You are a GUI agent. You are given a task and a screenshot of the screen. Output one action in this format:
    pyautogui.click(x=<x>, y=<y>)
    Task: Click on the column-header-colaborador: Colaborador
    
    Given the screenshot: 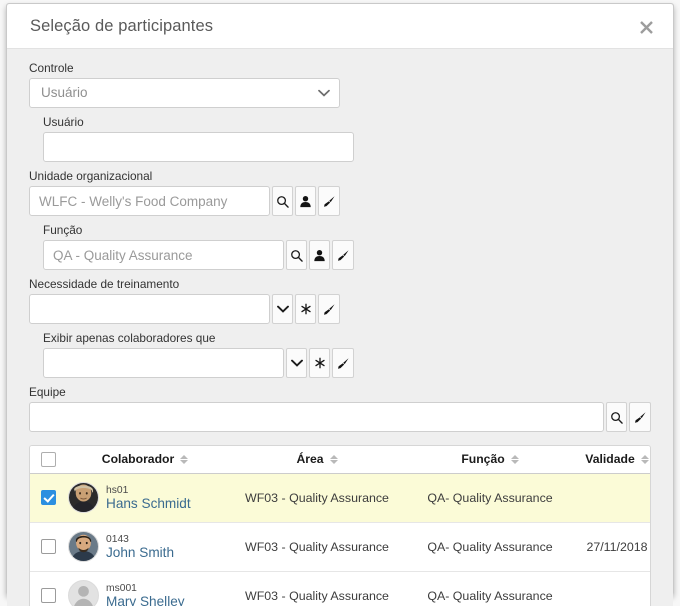 What is the action you would take?
    pyautogui.click(x=145, y=460)
    